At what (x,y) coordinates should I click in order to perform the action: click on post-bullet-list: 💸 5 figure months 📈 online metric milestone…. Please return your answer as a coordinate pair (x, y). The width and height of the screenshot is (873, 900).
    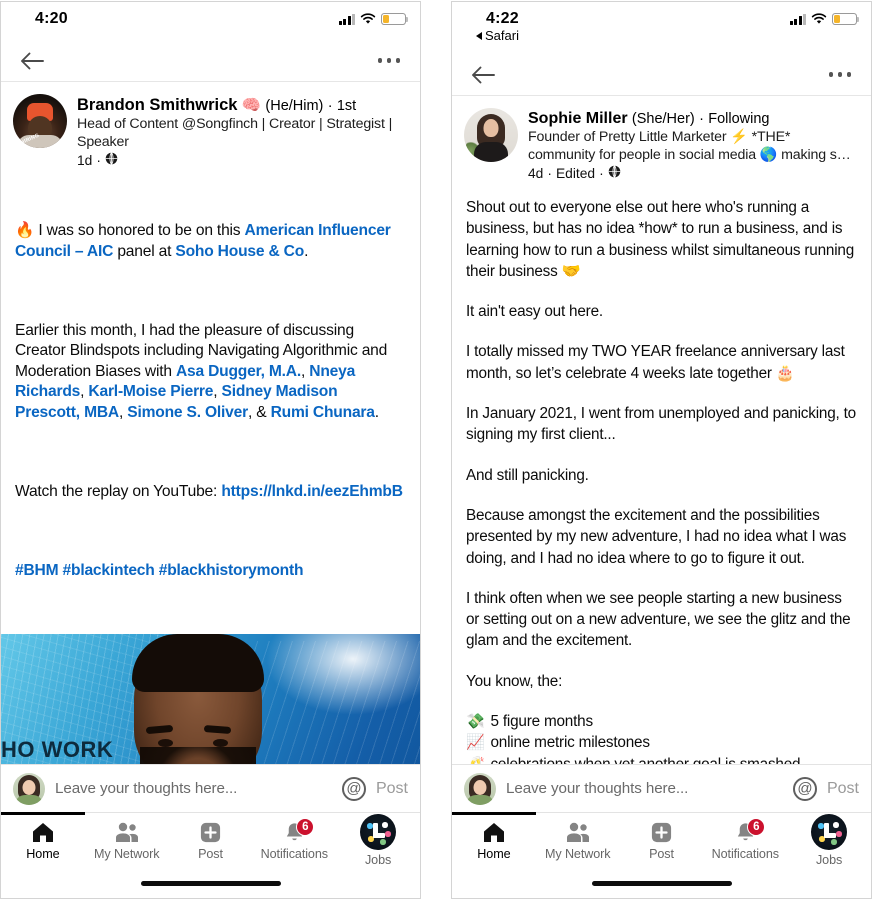
    Looking at the image, I should click on (661, 737).